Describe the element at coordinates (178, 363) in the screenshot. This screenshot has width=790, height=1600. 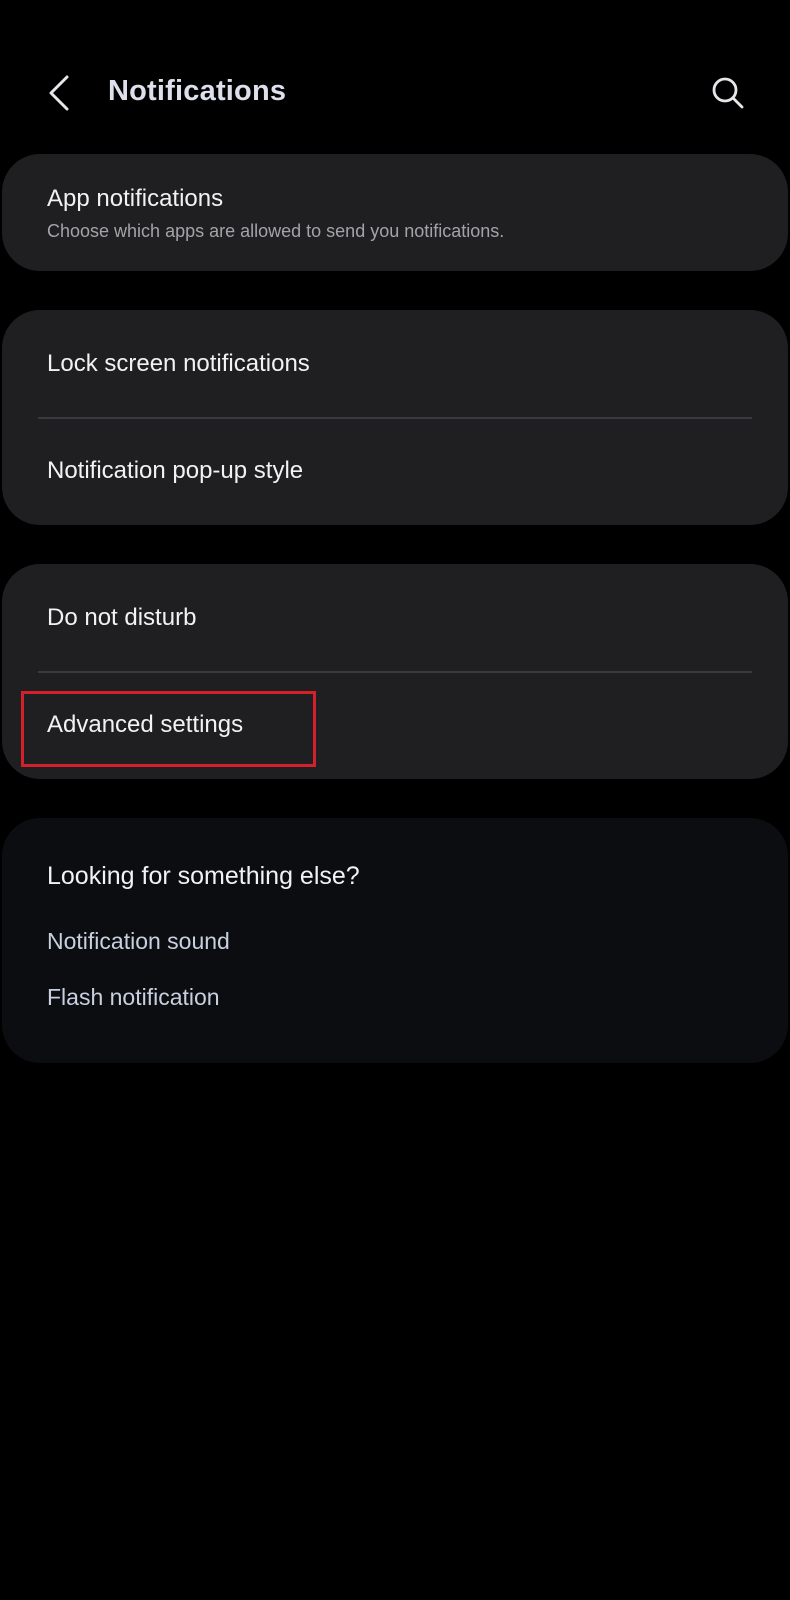
I see `lock-screen-notifications-label: Lock screen notifications` at that location.